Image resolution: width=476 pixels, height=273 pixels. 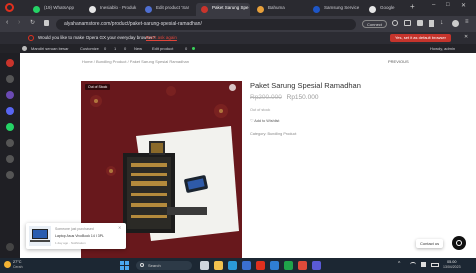 What do you see at coordinates (218, 265) in the screenshot?
I see `file-explorer-icon` at bounding box center [218, 265].